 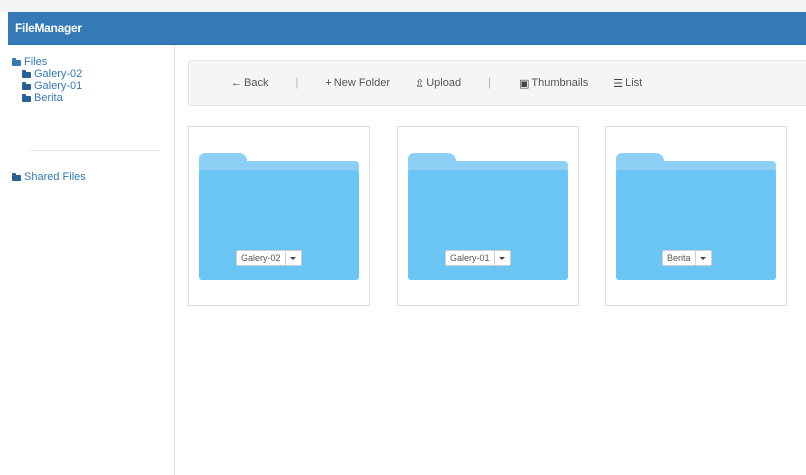 What do you see at coordinates (48, 98) in the screenshot?
I see `tree-item-label: Berita` at bounding box center [48, 98].